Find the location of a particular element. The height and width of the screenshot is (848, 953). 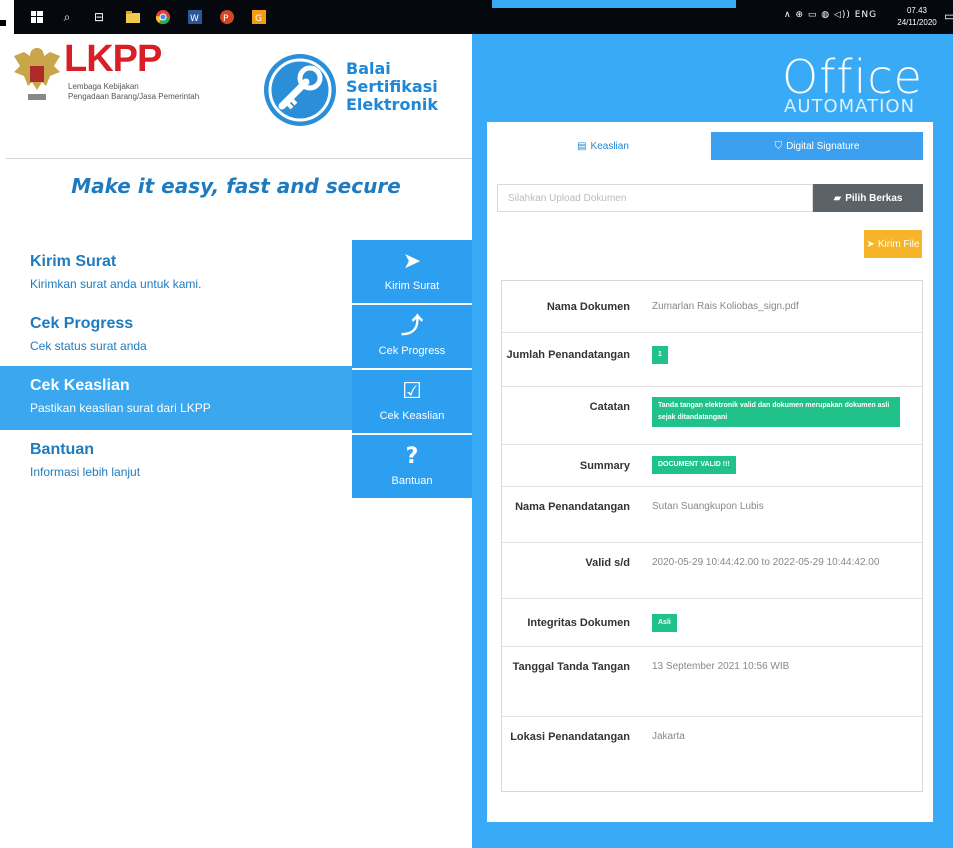

bse-logo-text: Balai Sertifikasi Elektronik is located at coordinates (392, 87).